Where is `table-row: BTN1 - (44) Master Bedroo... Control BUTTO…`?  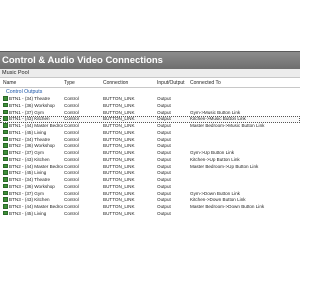 table-row: BTN1 - (44) Master Bedroo... Control BUTTO… is located at coordinates (150, 126).